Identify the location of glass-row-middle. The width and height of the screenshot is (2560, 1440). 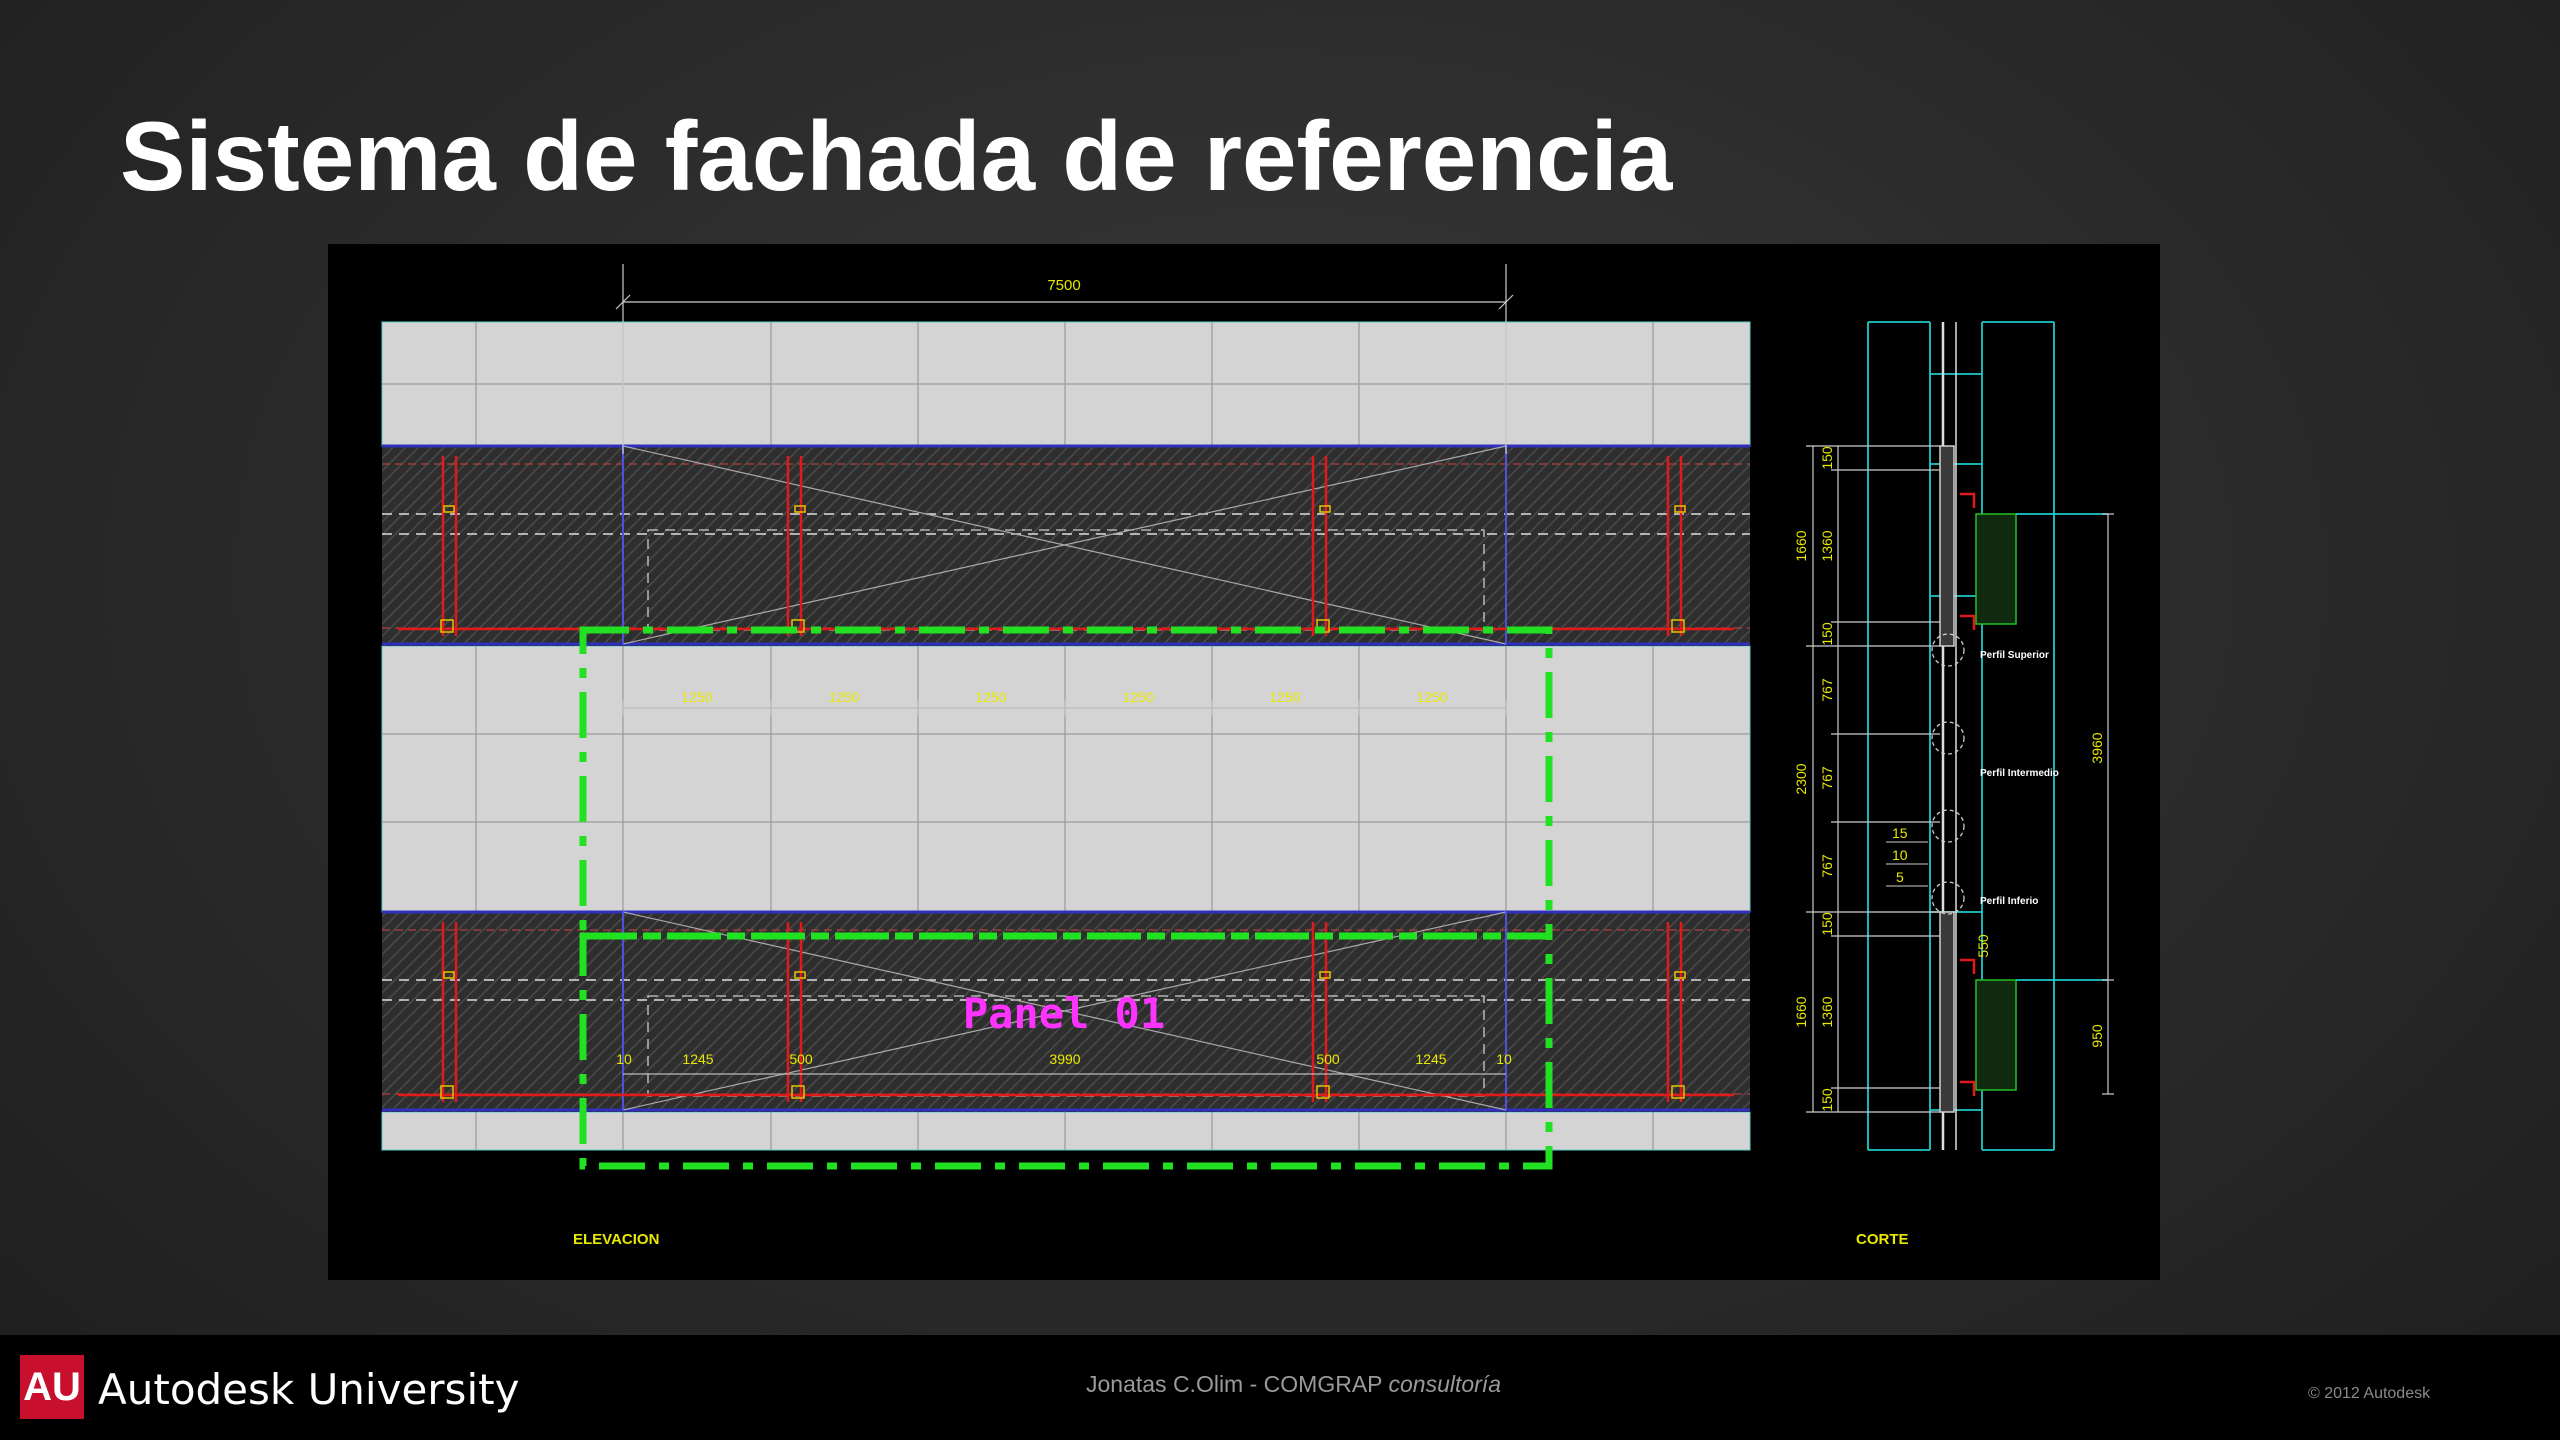
(1066, 779).